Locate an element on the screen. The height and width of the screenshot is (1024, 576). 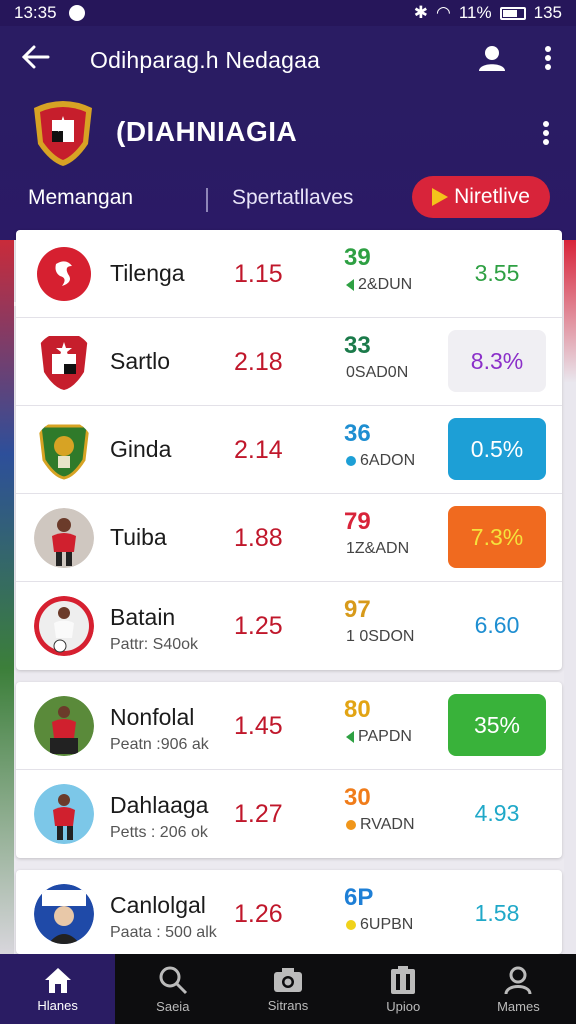
team-name: Ginda is located at coordinates (141, 449).